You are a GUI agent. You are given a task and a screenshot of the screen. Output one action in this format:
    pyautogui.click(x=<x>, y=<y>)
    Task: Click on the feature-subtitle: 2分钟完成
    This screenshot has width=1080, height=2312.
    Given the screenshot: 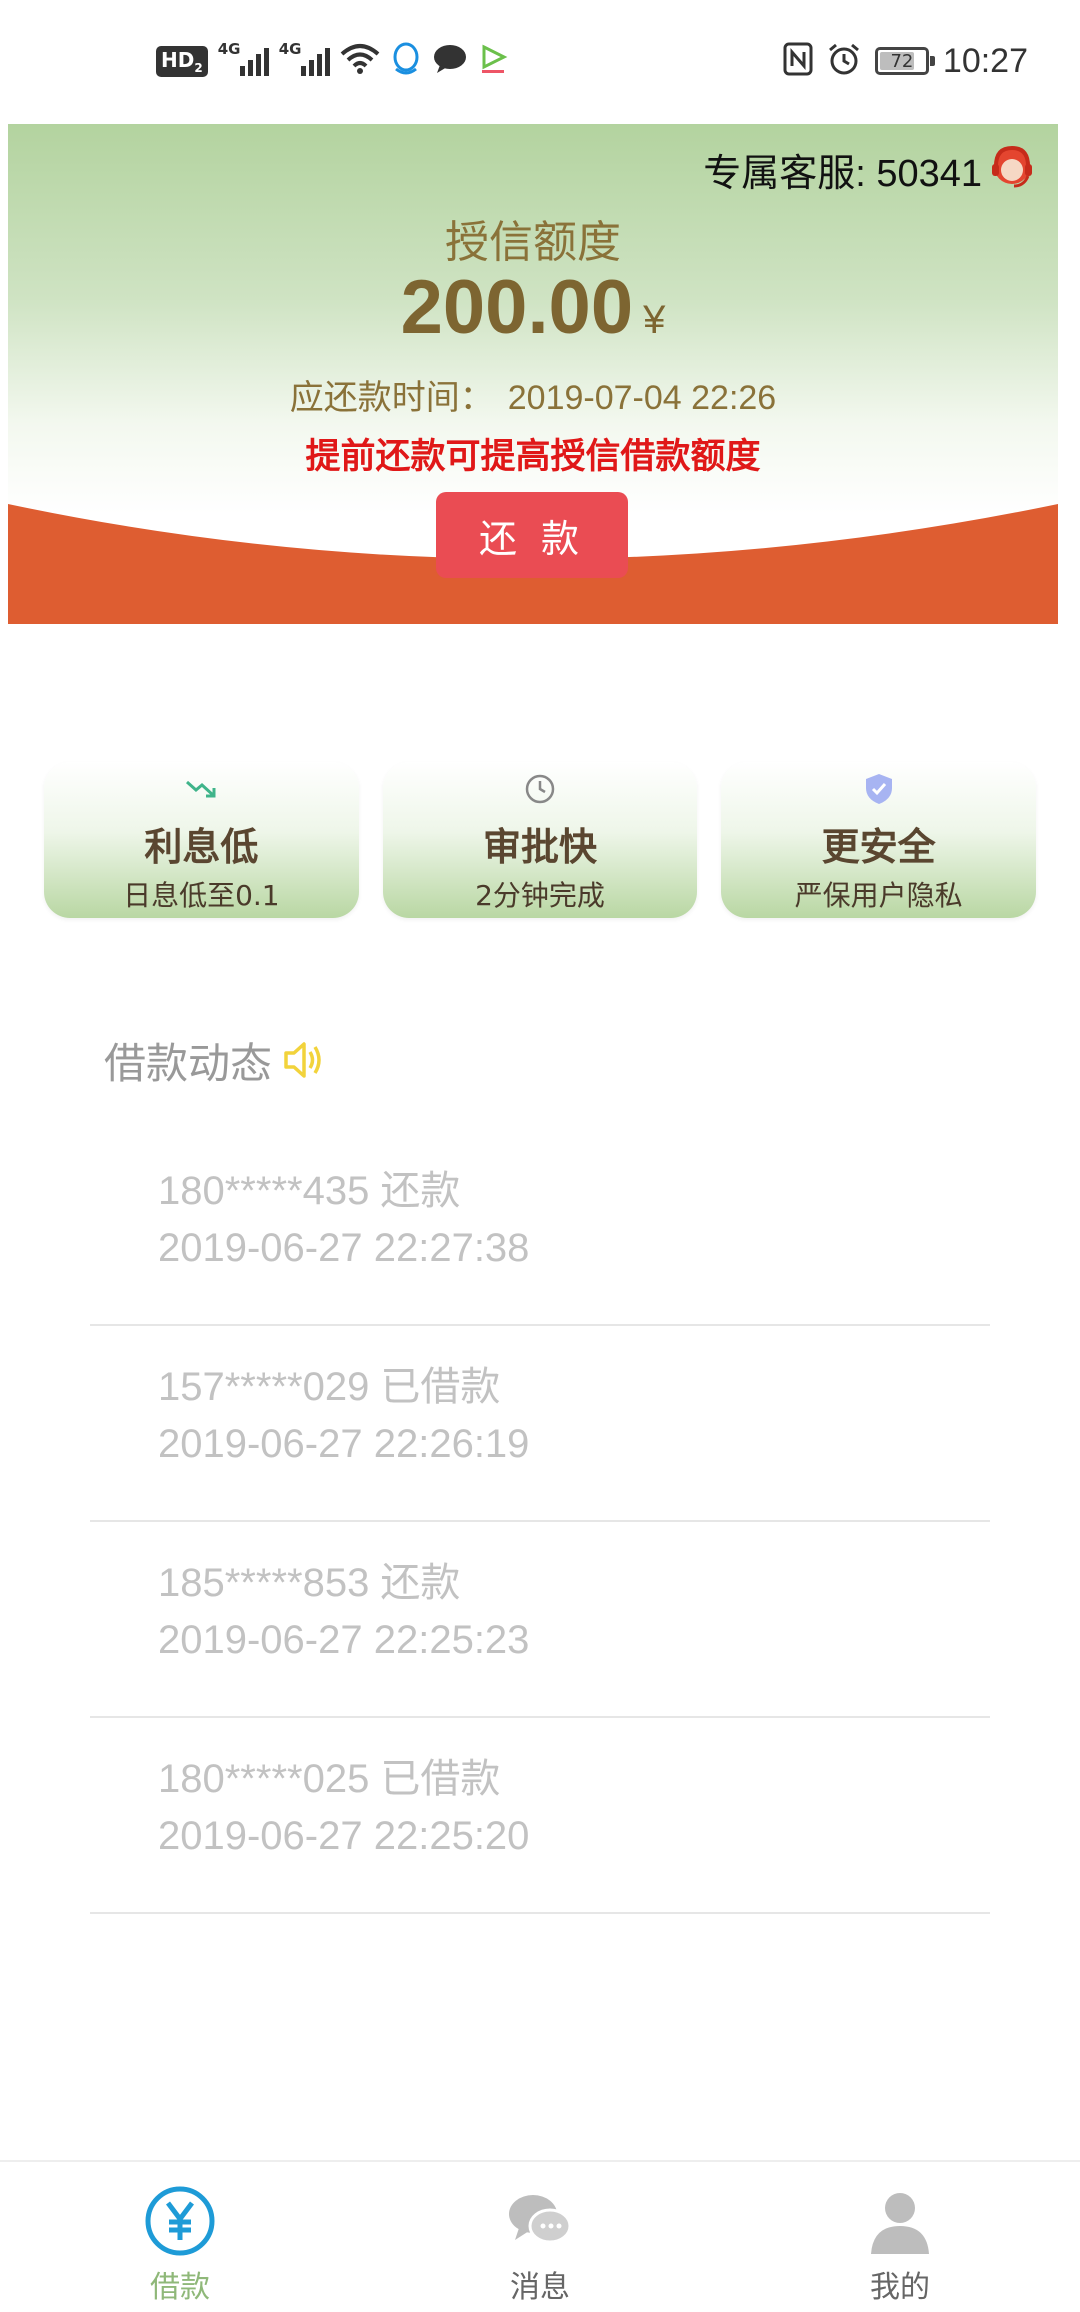 What is the action you would take?
    pyautogui.click(x=540, y=895)
    